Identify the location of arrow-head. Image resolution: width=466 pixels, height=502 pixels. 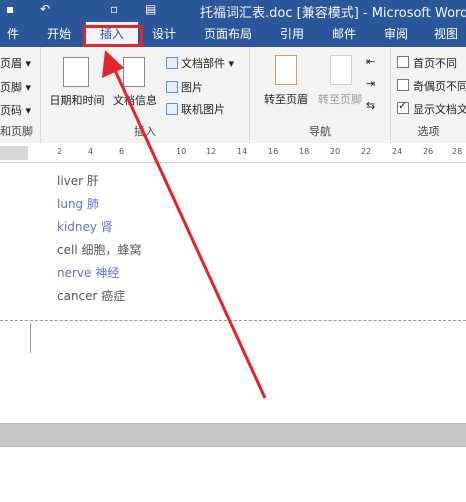
(113, 64).